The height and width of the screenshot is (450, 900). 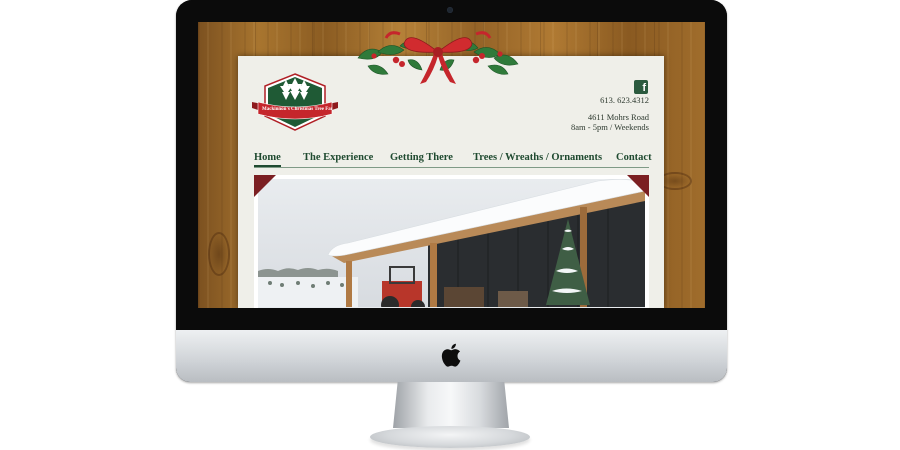 I want to click on camera-icon, so click(x=450, y=10).